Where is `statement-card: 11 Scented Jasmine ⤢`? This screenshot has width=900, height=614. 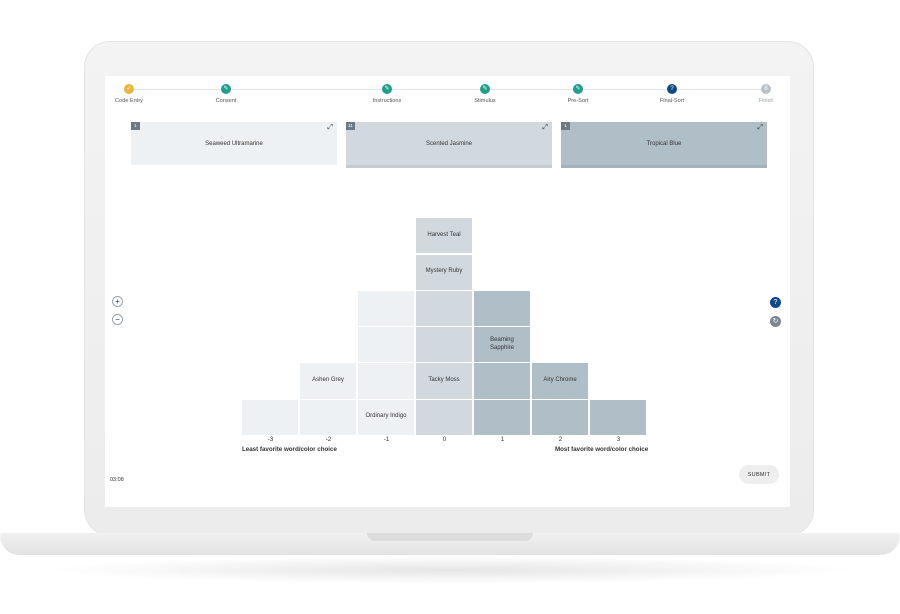
statement-card: 11 Scented Jasmine ⤢ is located at coordinates (449, 143).